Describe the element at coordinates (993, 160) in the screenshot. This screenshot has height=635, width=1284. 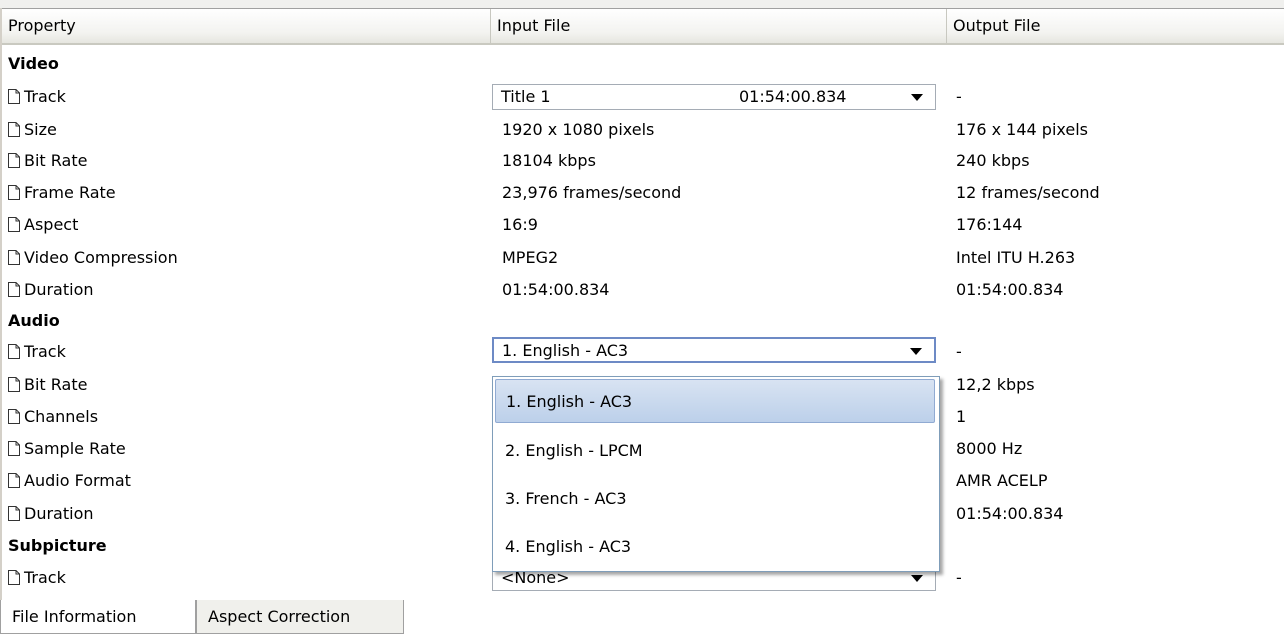
I see `output-value: 240 kbps` at that location.